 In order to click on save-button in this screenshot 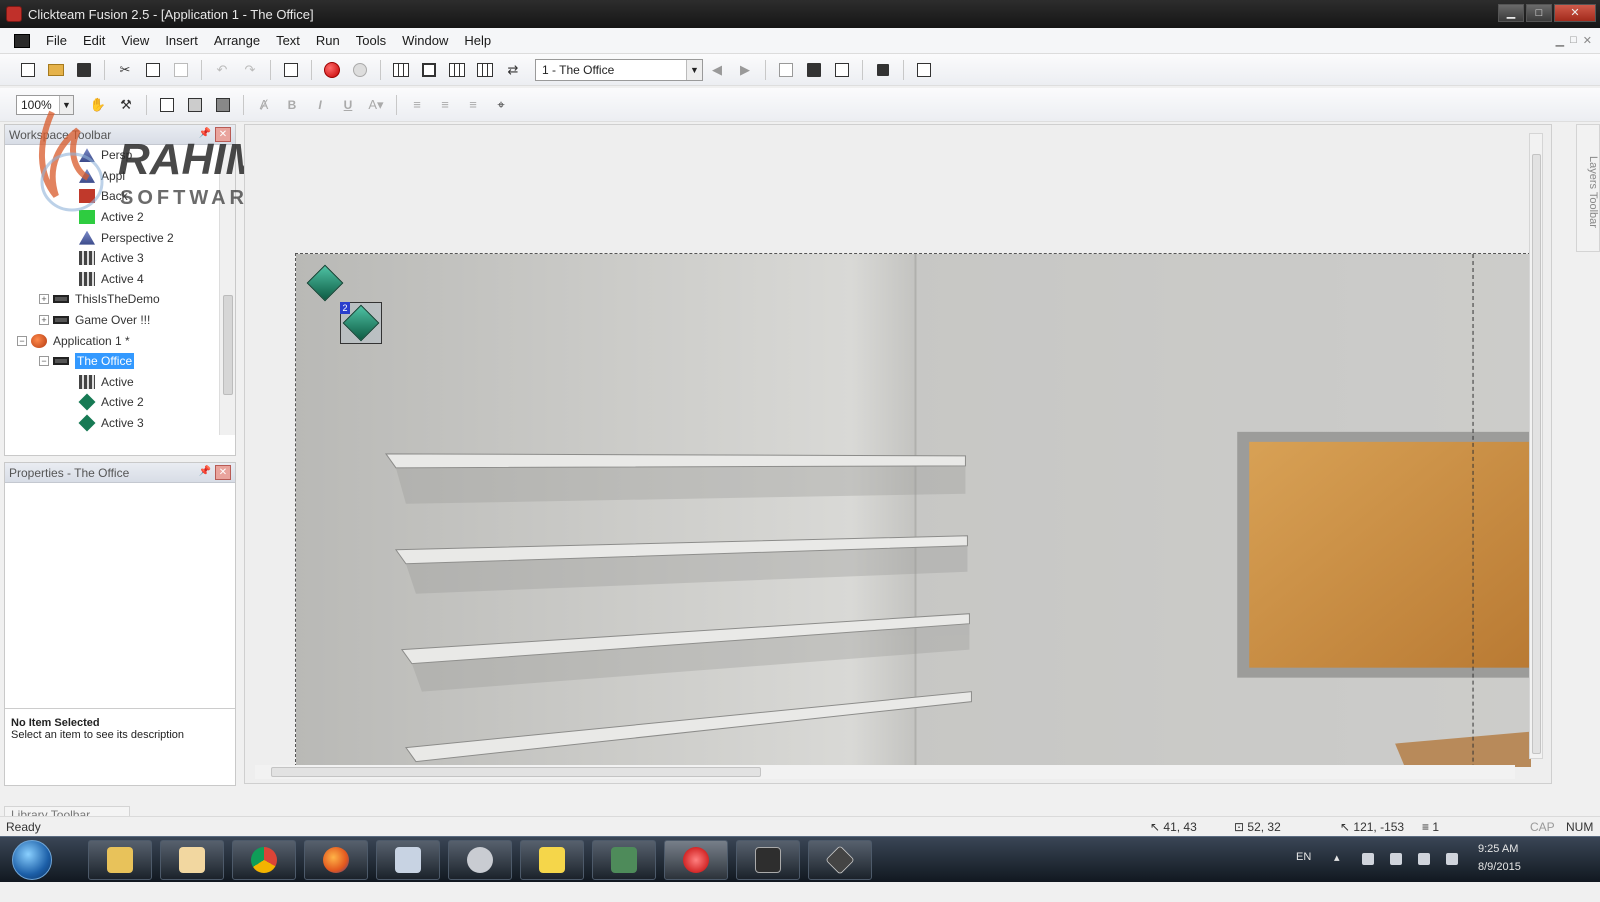, I will do `click(84, 70)`.